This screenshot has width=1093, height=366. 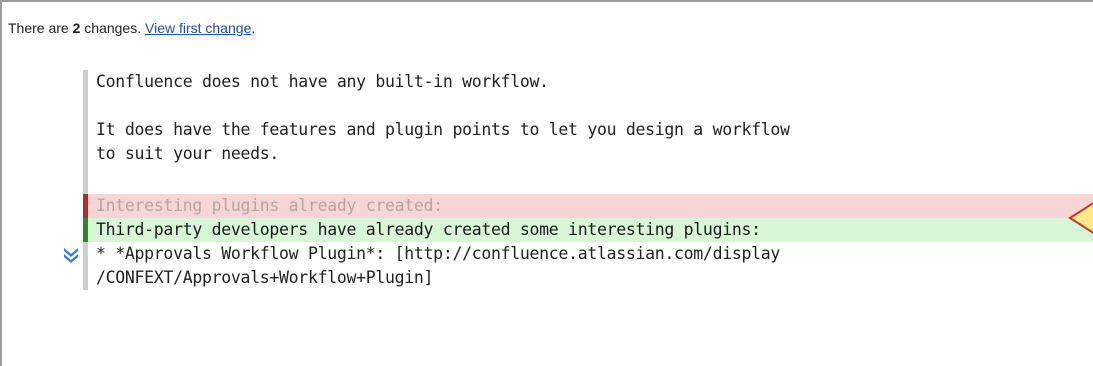 I want to click on change-summary: There are 2 changes. View first change., so click(x=131, y=28).